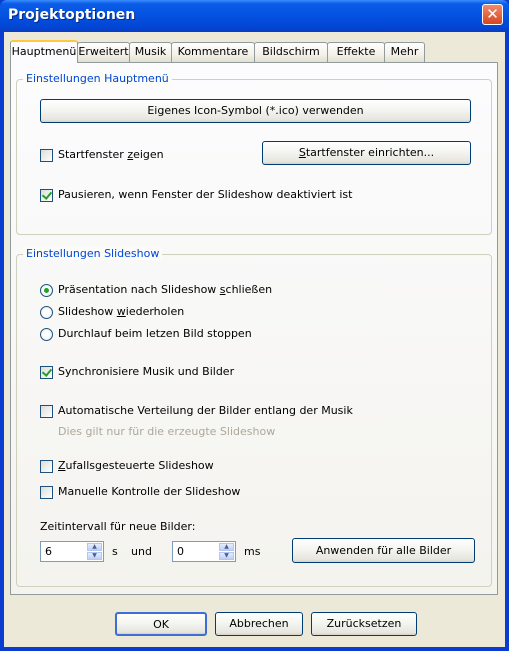 Image resolution: width=509 pixels, height=651 pixels. I want to click on and-label: und, so click(141, 551).